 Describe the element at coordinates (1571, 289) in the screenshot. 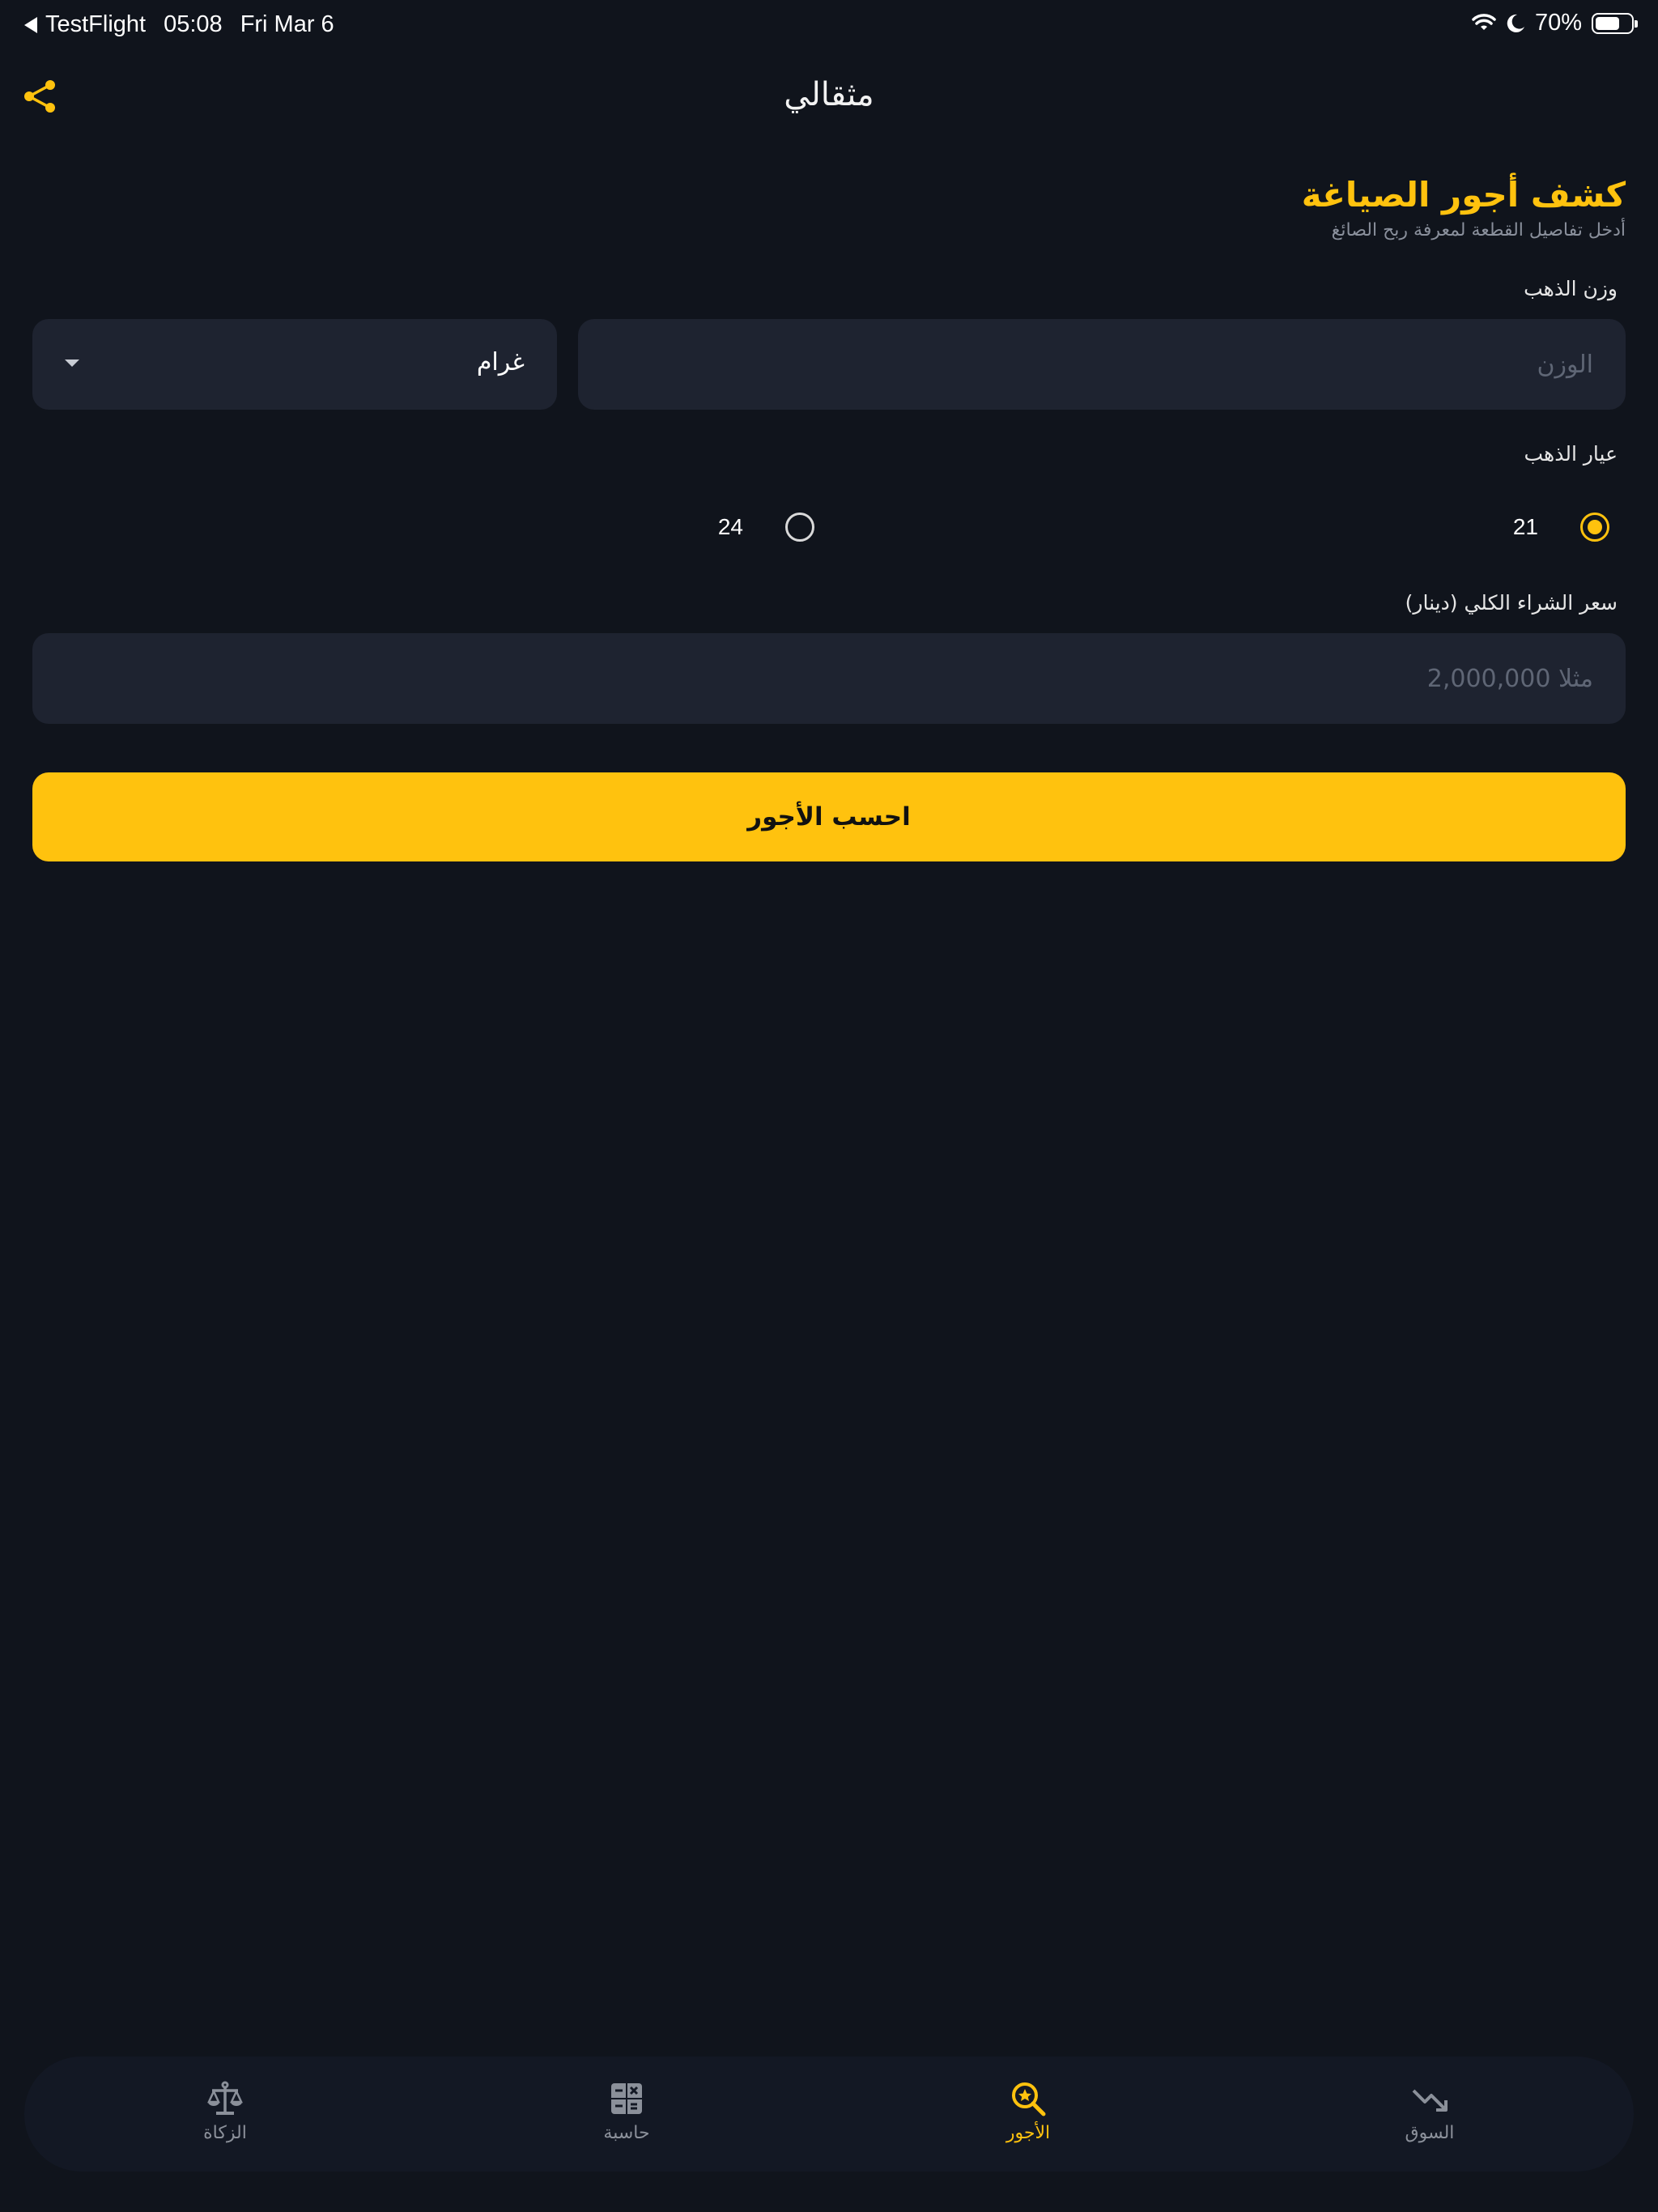

I see `weight-label: وزن الذهب` at that location.